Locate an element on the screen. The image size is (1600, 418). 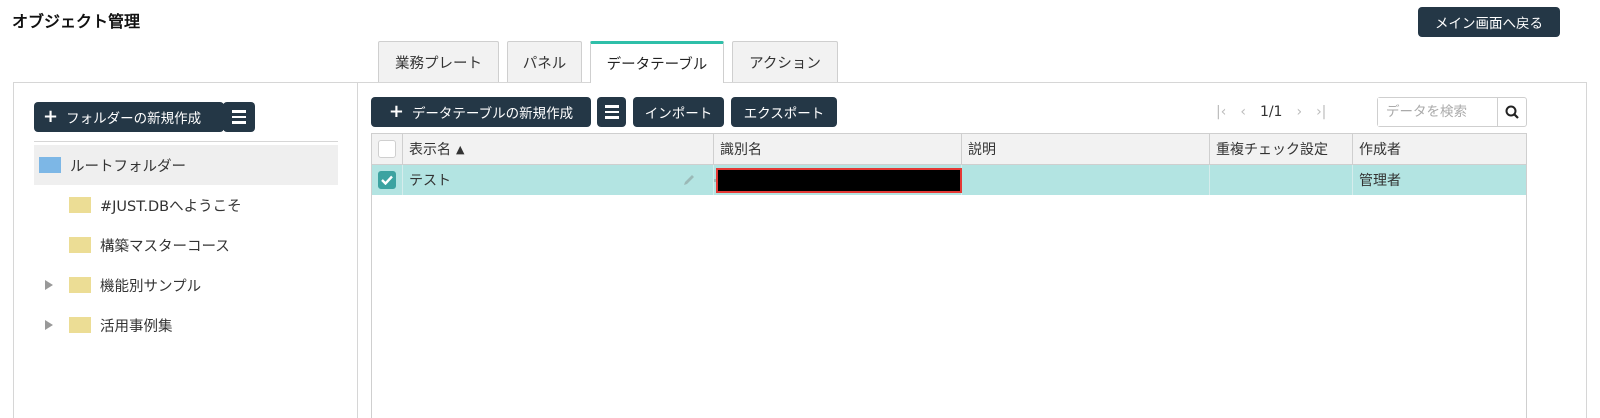
tab-bar: 業務プレート パネル データテーブル アクション is located at coordinates (612, 62).